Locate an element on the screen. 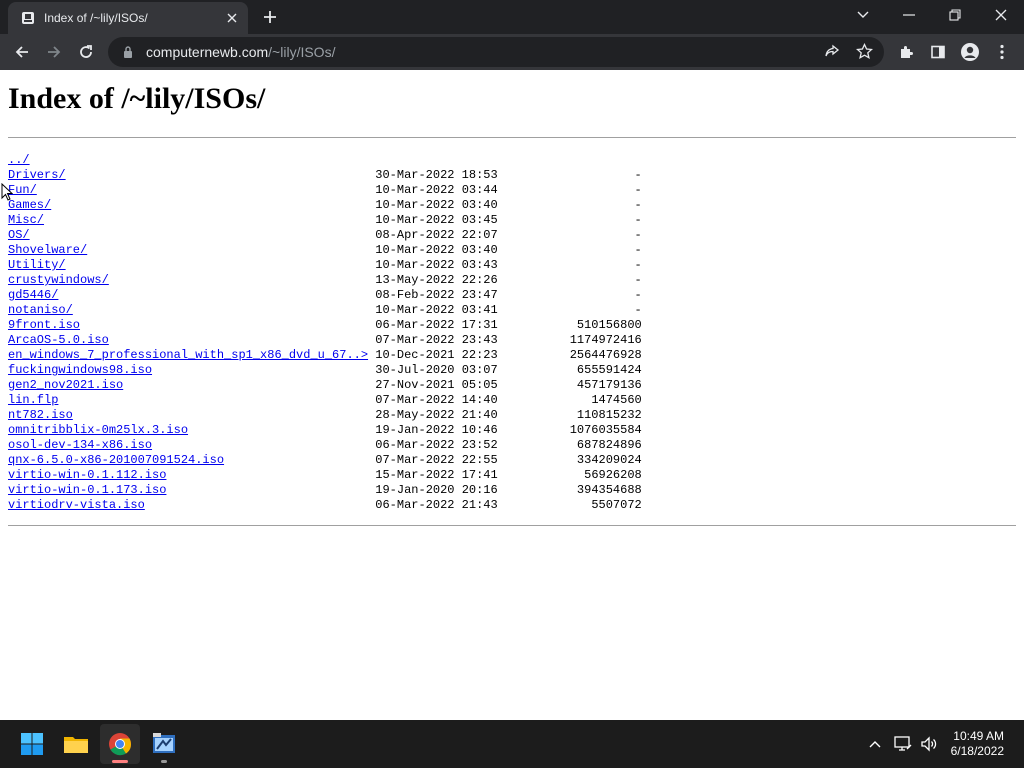  file-link: nt782.iso is located at coordinates (40, 415).